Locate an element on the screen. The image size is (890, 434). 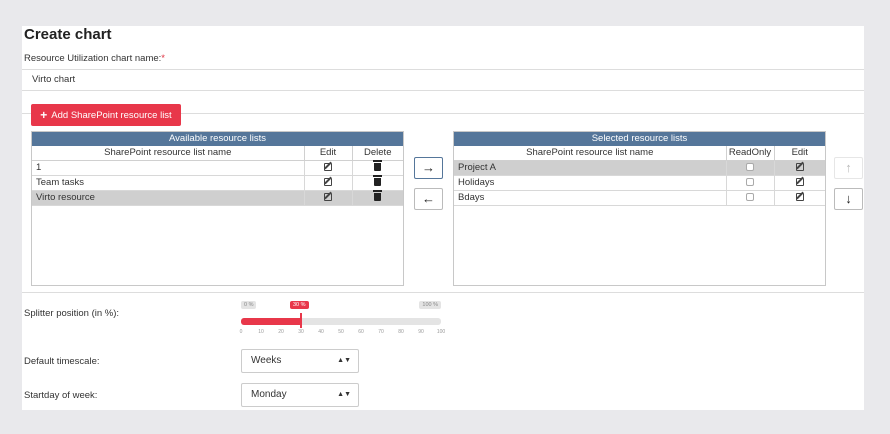
table-row: Team tasks is located at coordinates (217, 183).